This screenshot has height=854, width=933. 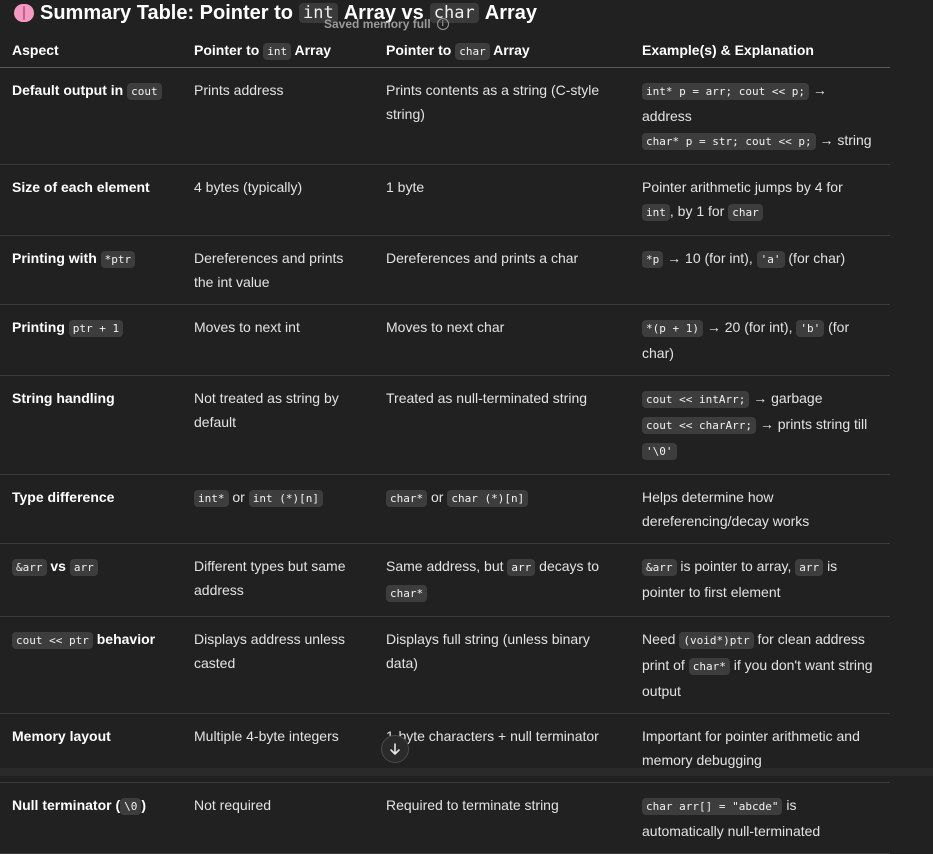 What do you see at coordinates (521, 567) in the screenshot?
I see `char-code: arr` at bounding box center [521, 567].